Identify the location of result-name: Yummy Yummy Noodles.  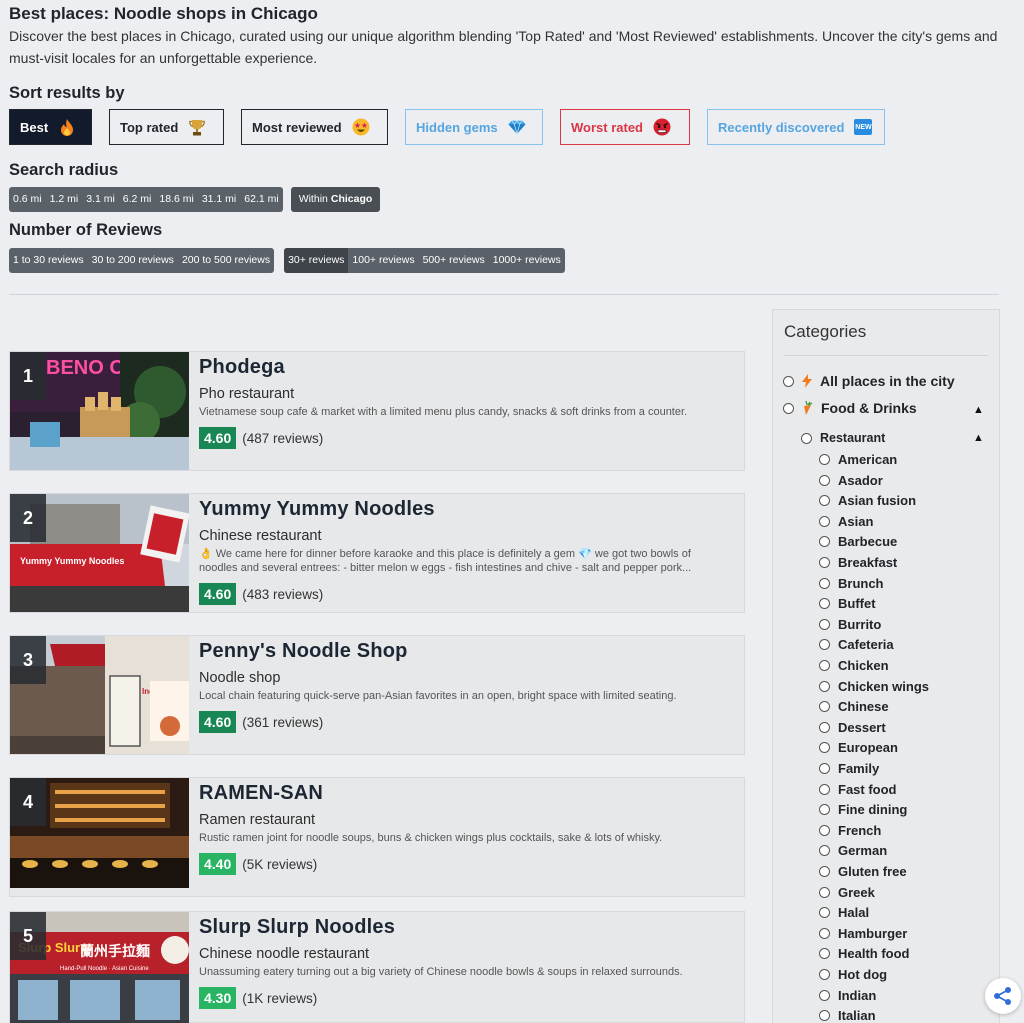
(317, 509).